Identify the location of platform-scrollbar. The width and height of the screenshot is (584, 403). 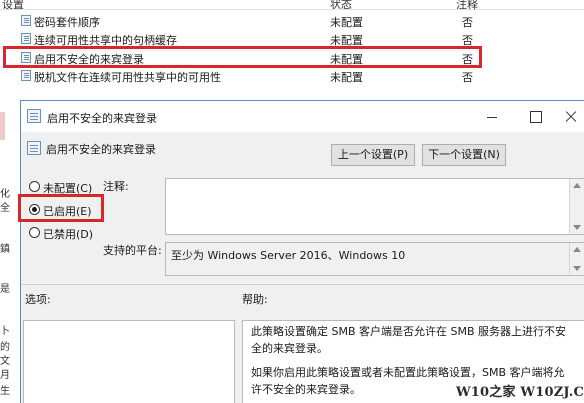
(576, 259).